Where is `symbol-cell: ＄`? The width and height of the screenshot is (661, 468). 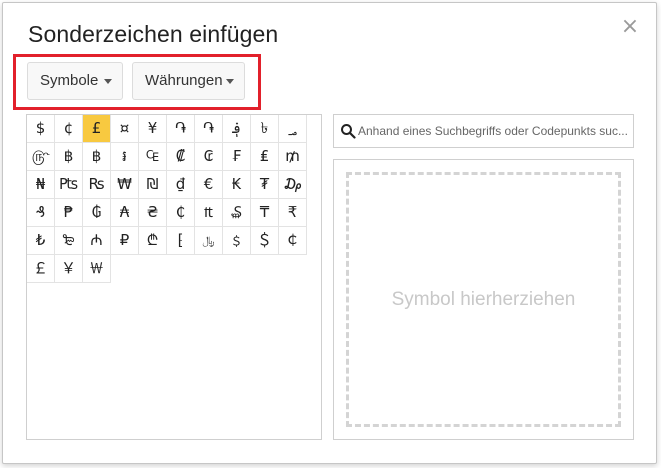 symbol-cell: ＄ is located at coordinates (265, 241).